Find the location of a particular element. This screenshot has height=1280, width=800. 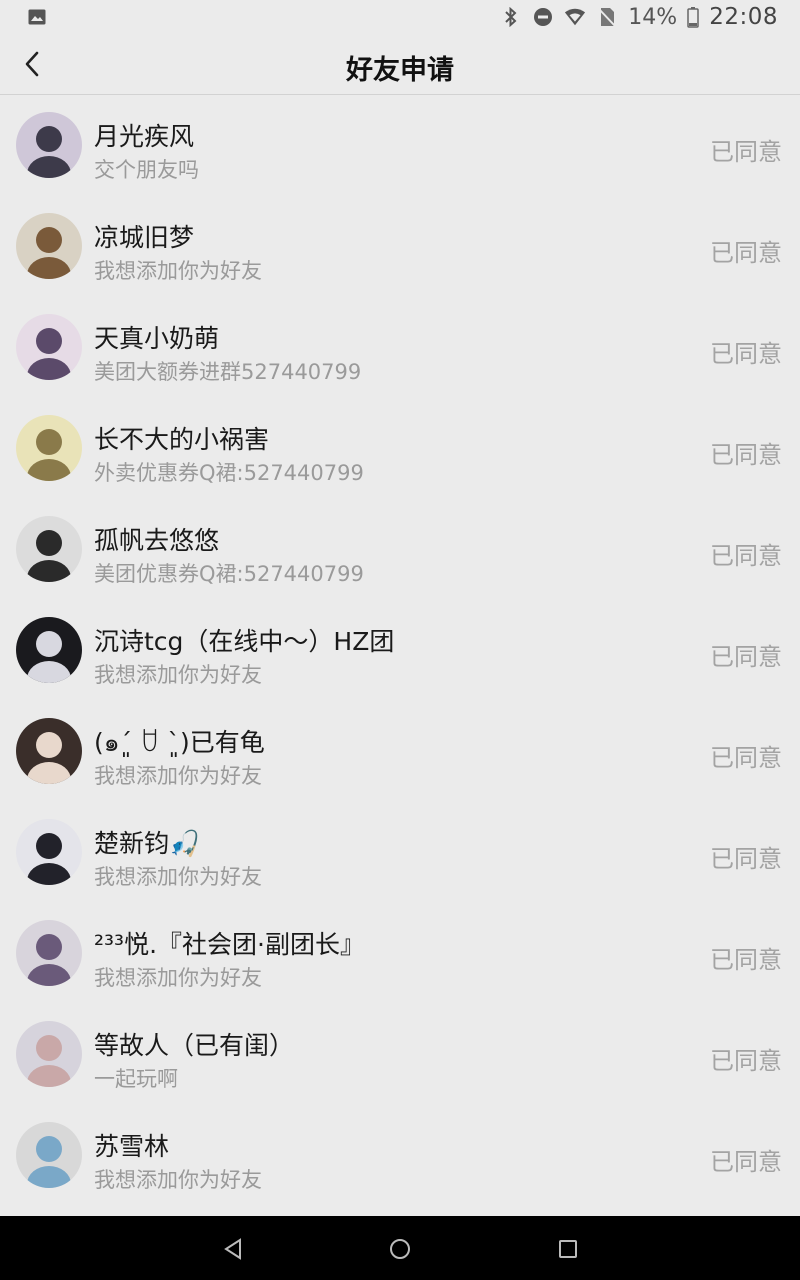

battery-percent: 14% is located at coordinates (653, 17).